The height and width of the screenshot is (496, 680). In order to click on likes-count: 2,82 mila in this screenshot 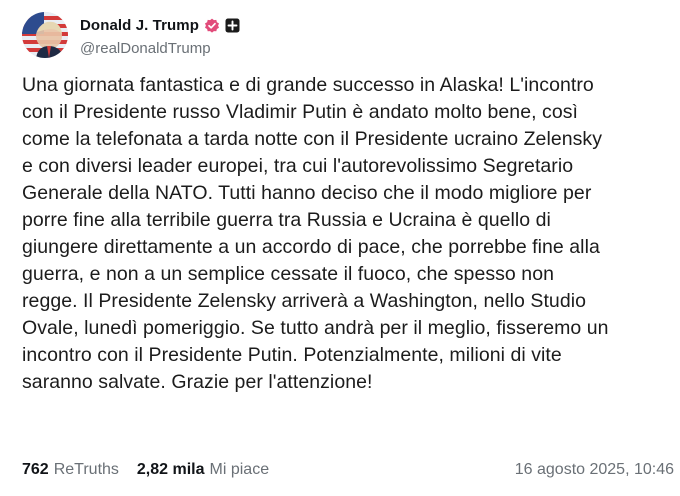, I will do `click(171, 470)`.